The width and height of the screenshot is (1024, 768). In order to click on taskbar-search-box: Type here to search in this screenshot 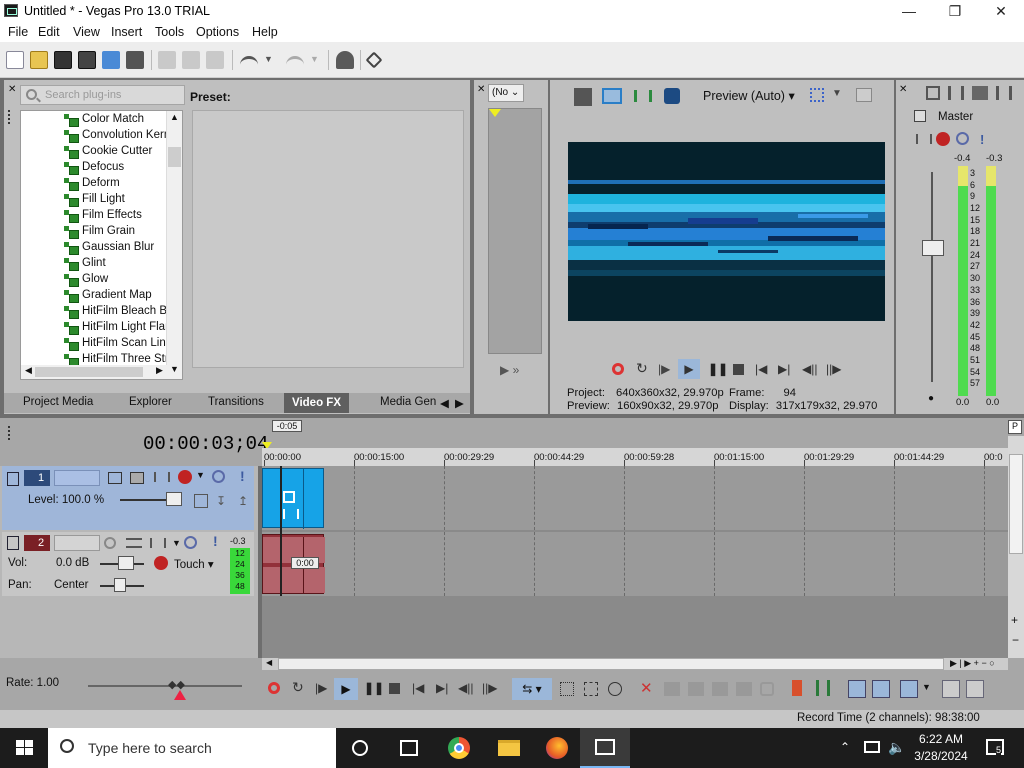, I will do `click(192, 748)`.